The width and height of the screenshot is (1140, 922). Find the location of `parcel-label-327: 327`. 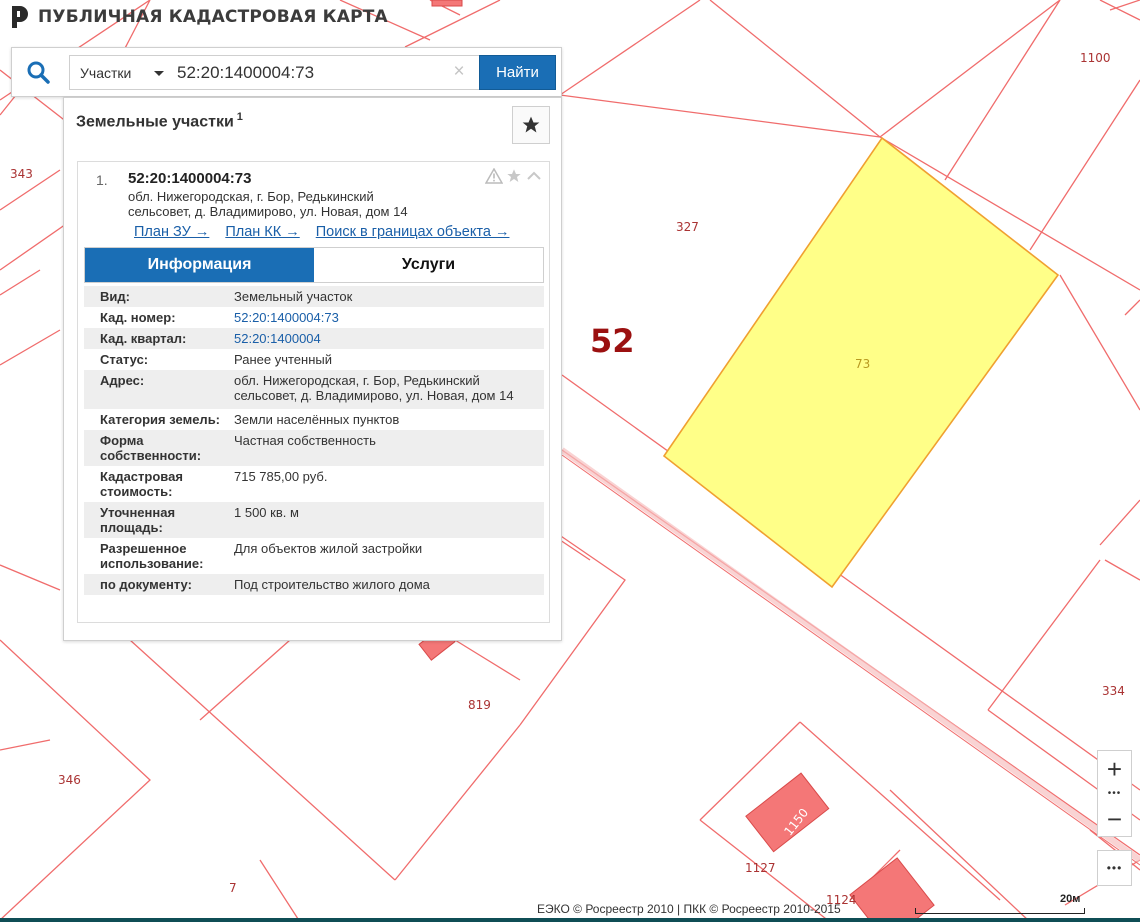

parcel-label-327: 327 is located at coordinates (687, 227).